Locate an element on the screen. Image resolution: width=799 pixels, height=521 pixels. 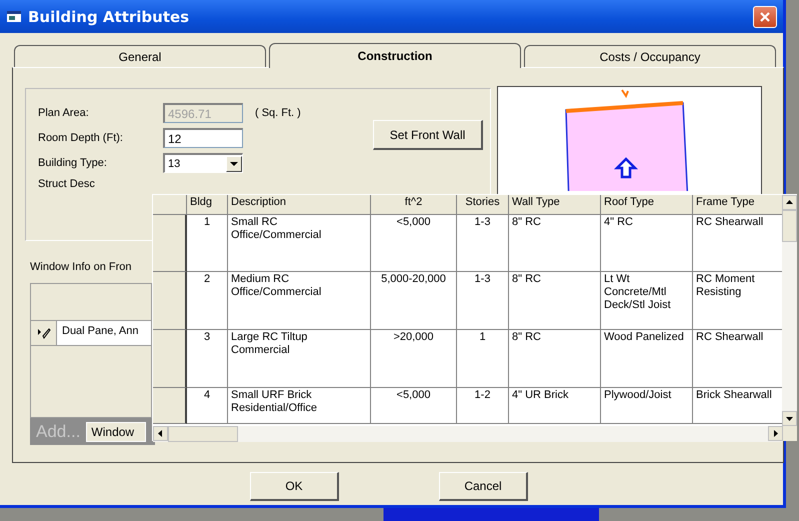
column-header: Roof Type is located at coordinates (647, 205).